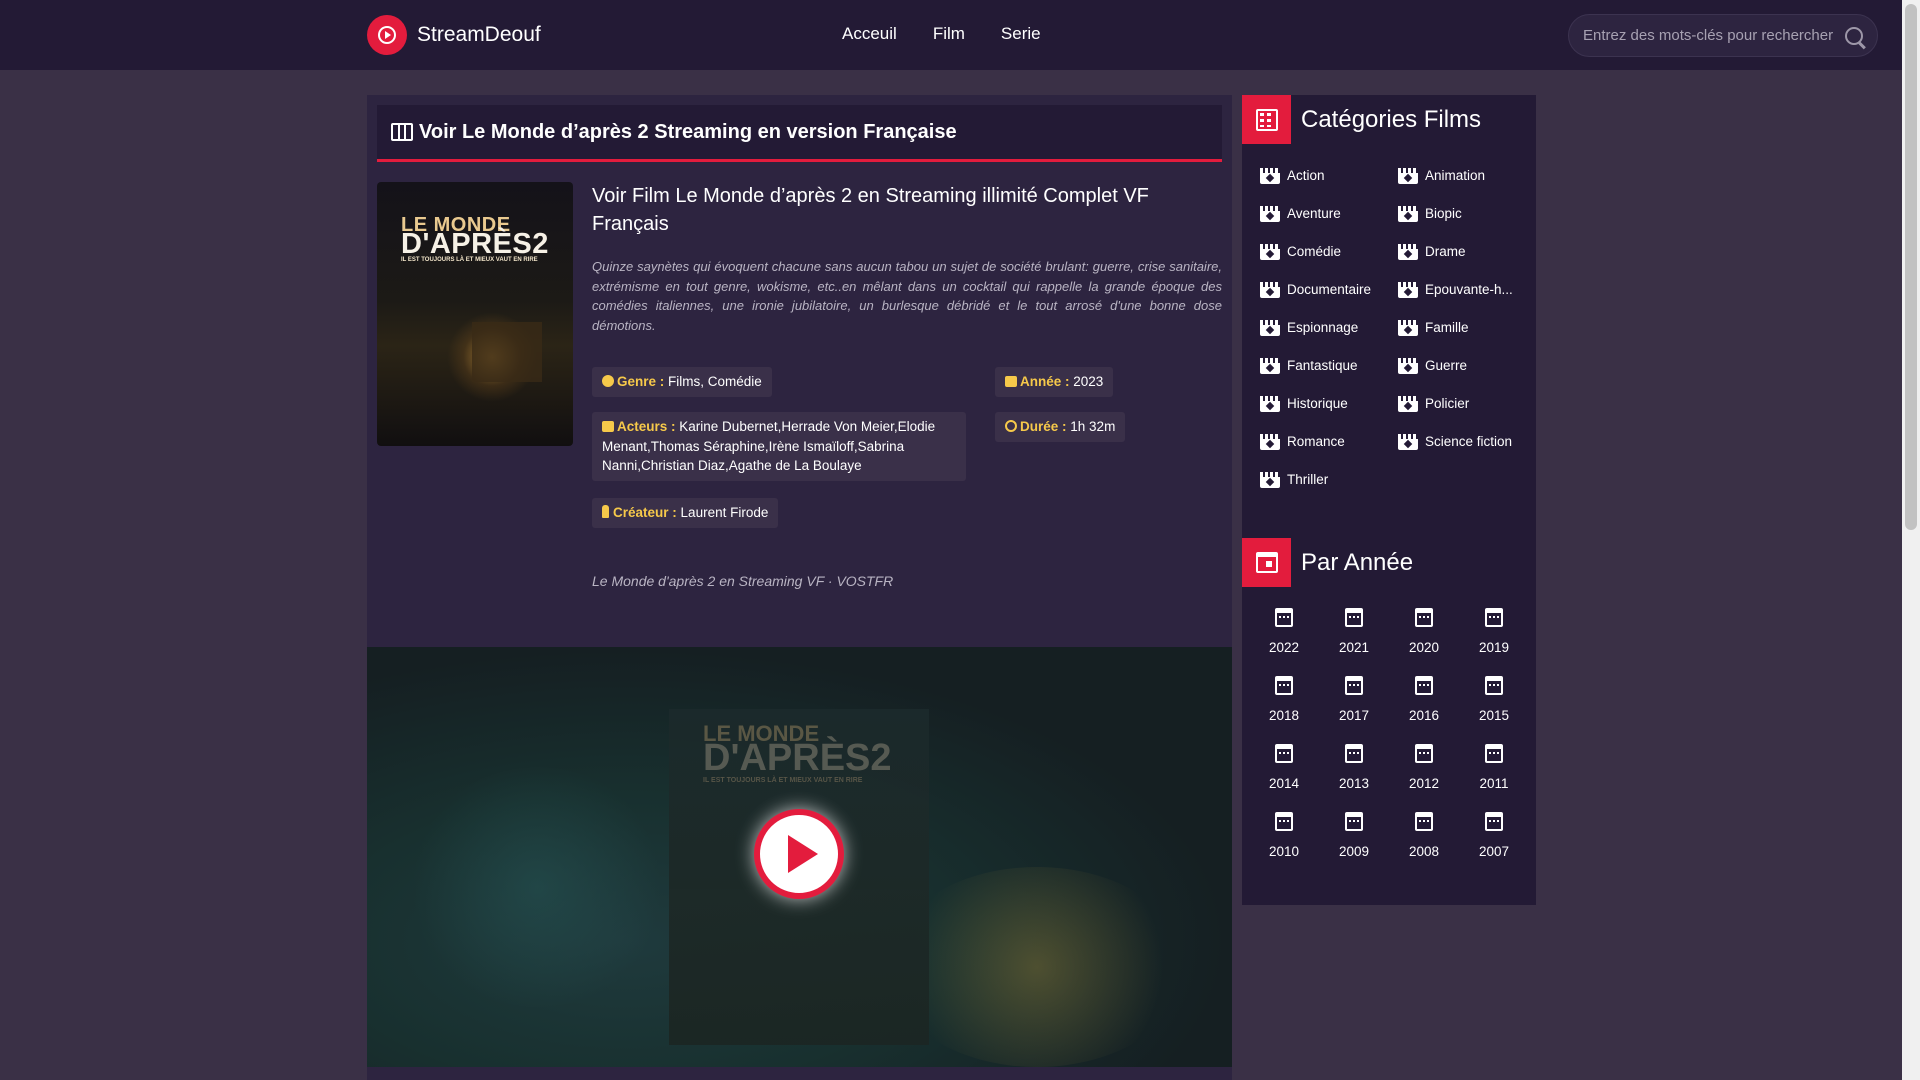  I want to click on category-item: Romance, so click(1329, 441).